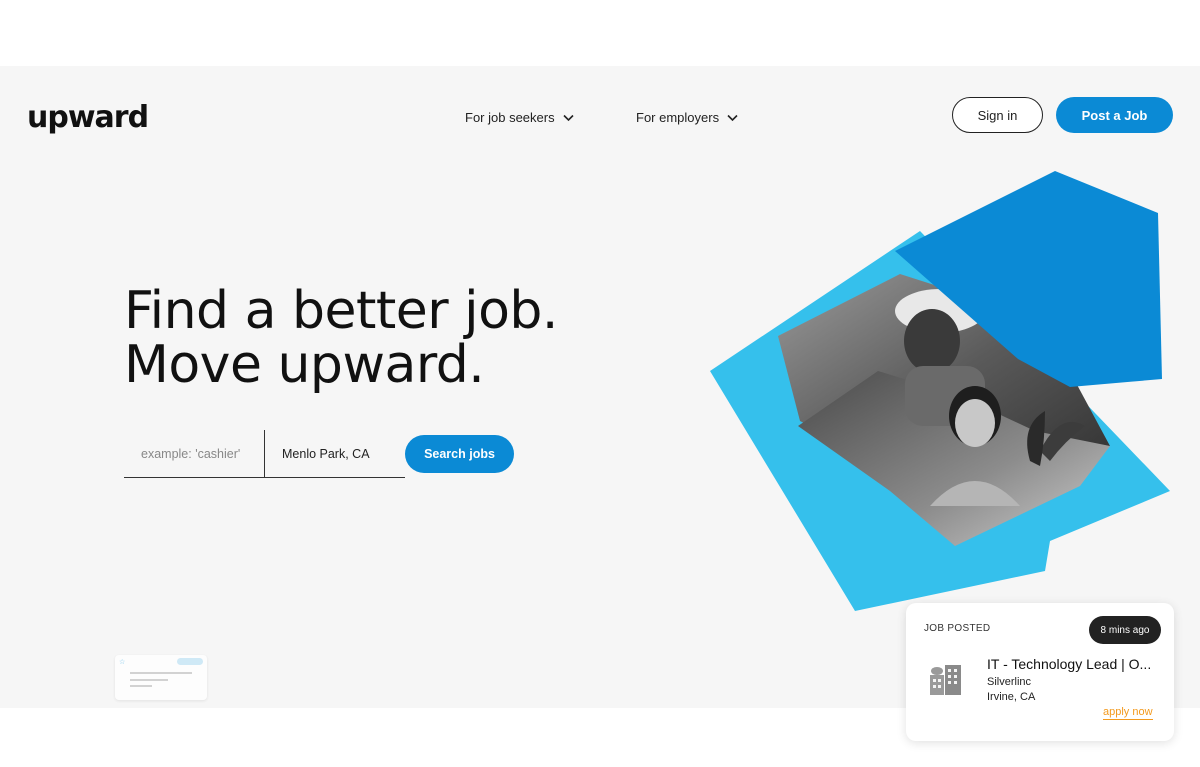  What do you see at coordinates (1125, 630) in the screenshot?
I see `posted-time-badge: 8 mins ago` at bounding box center [1125, 630].